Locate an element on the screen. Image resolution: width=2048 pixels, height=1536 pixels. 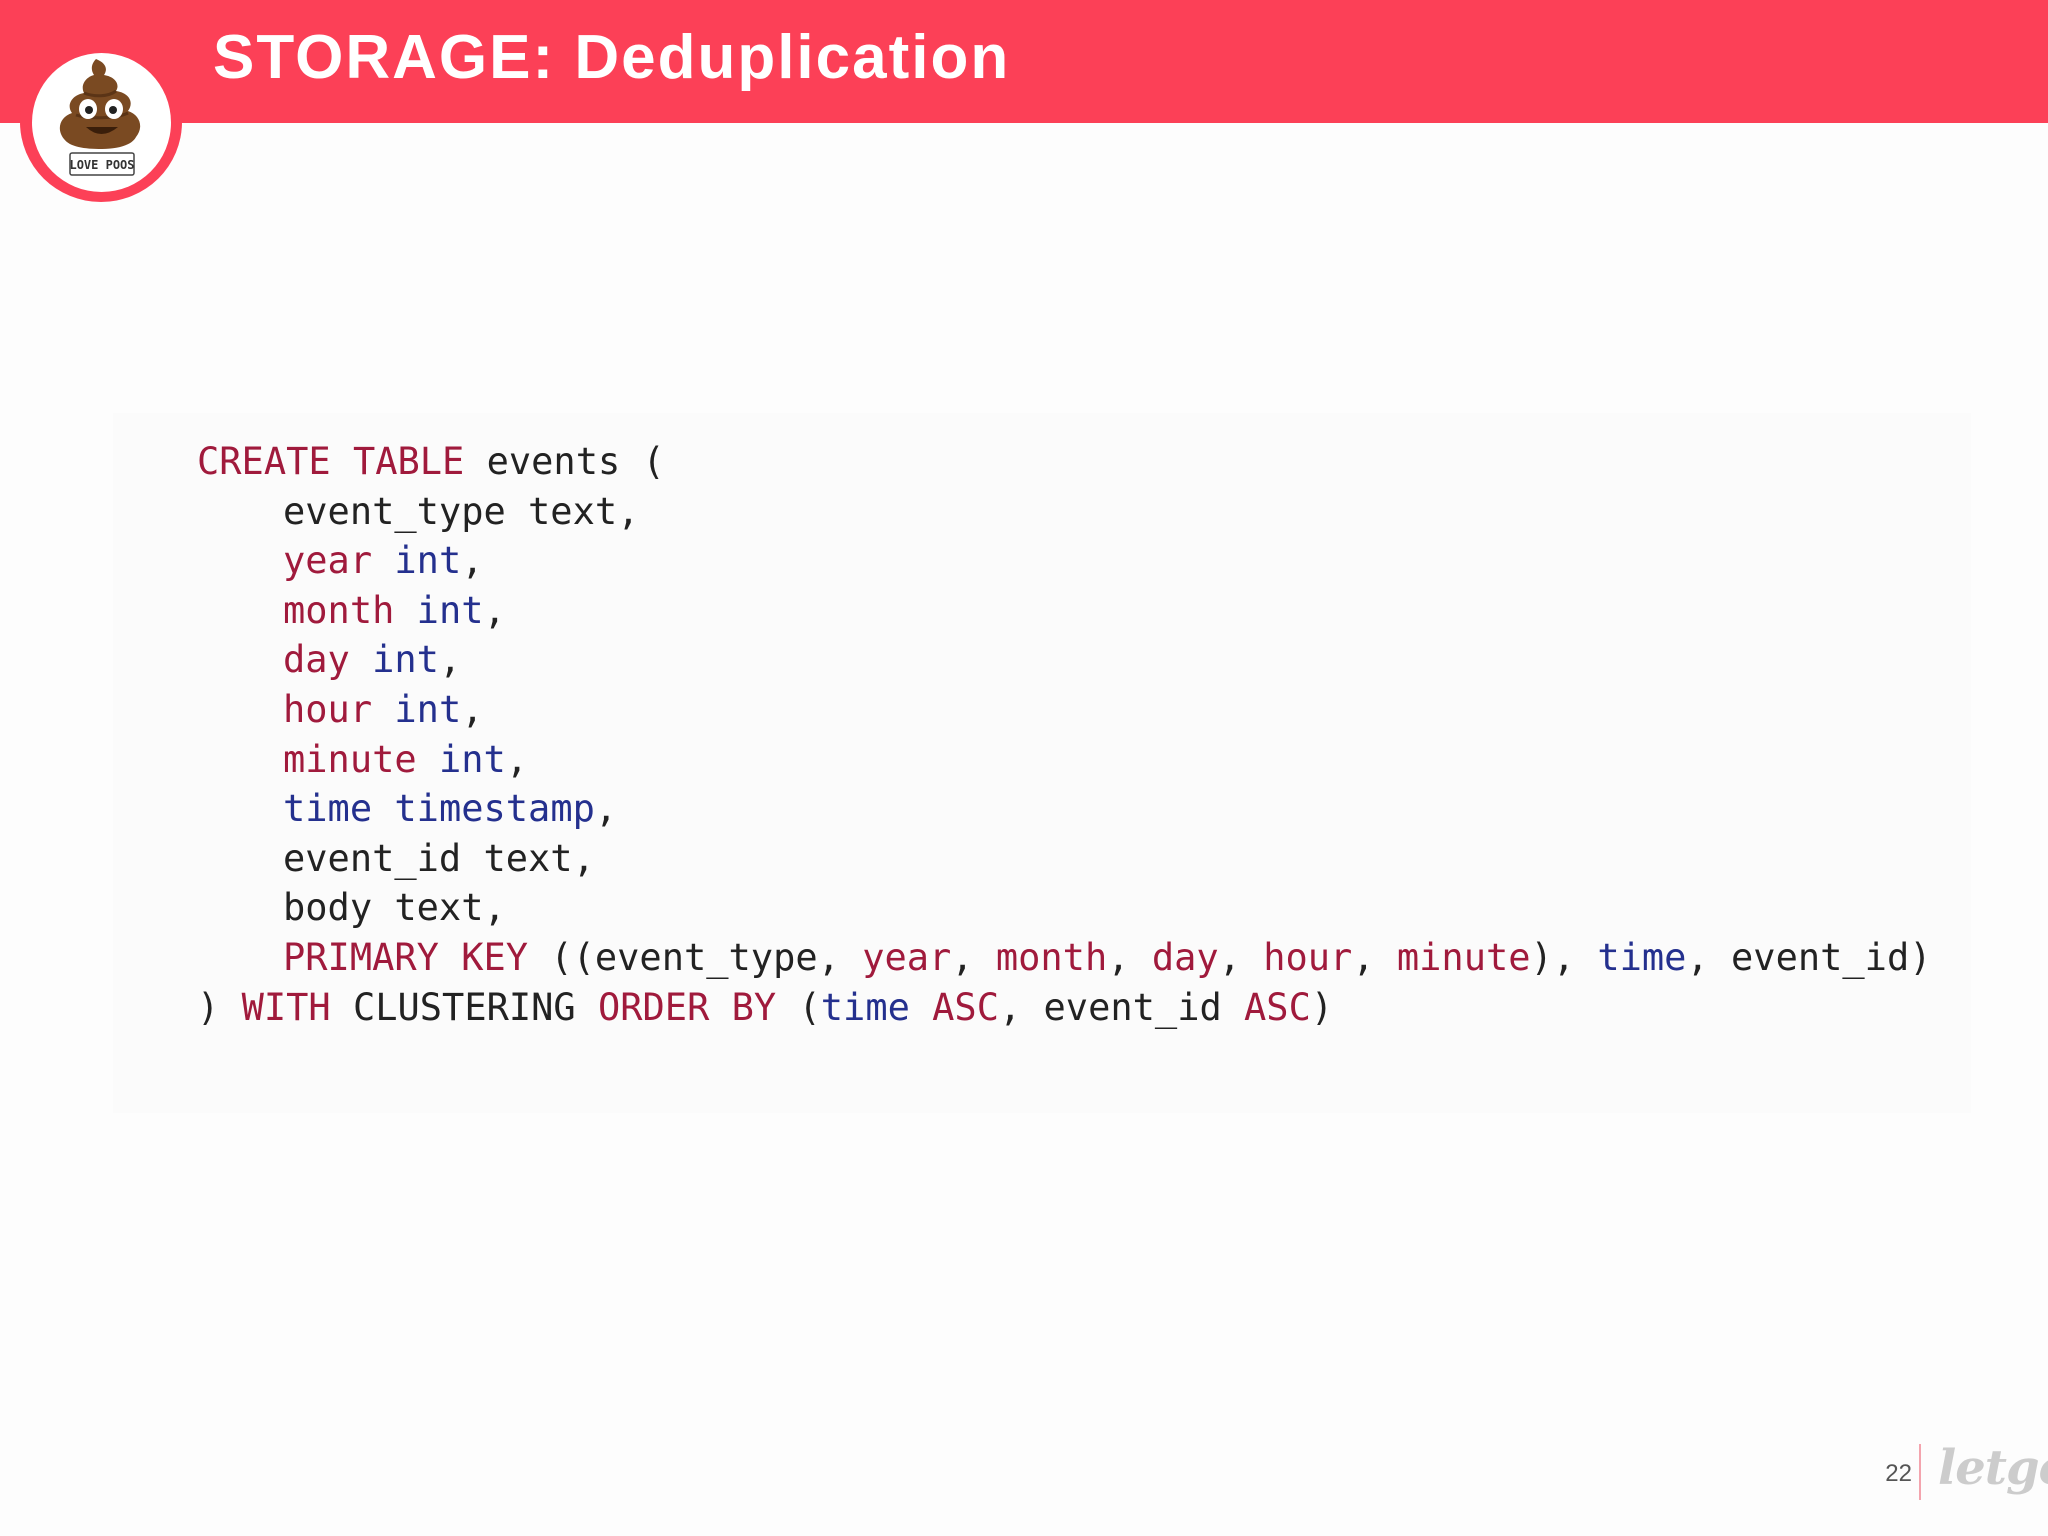
code-token: WITH is located at coordinates (286, 1007).